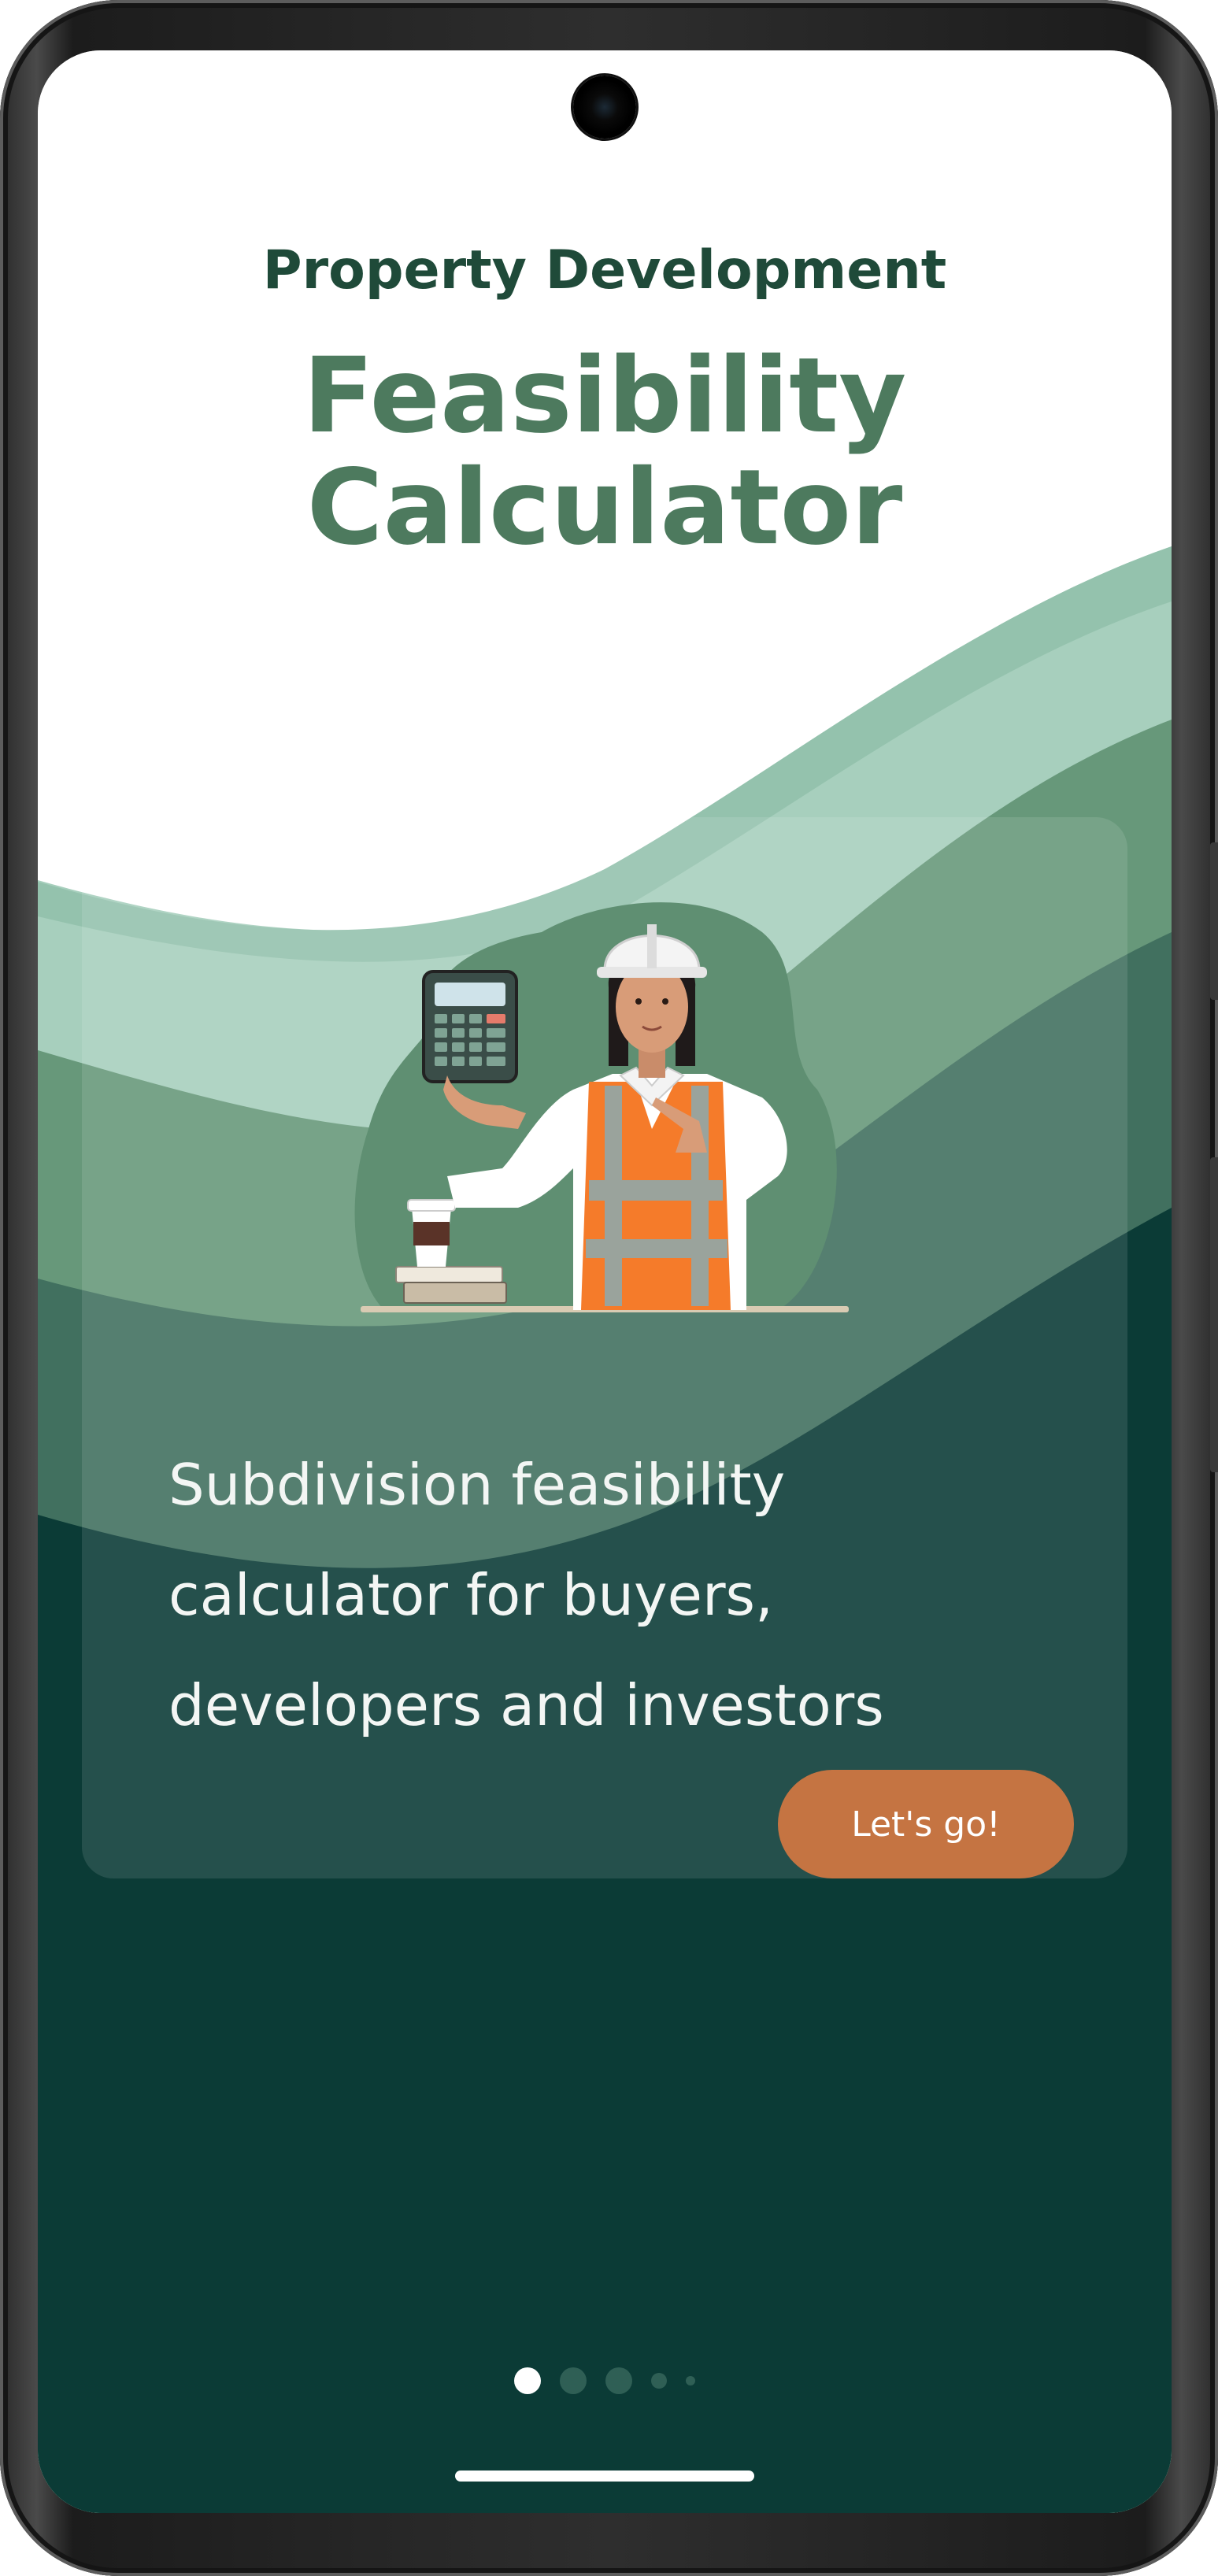  Describe the element at coordinates (470, 1595) in the screenshot. I see `description-line-2: calculator for buyers,` at that location.